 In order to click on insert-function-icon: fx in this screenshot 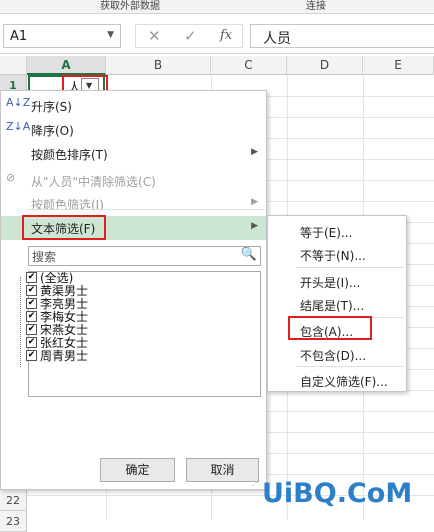, I will do `click(226, 35)`.